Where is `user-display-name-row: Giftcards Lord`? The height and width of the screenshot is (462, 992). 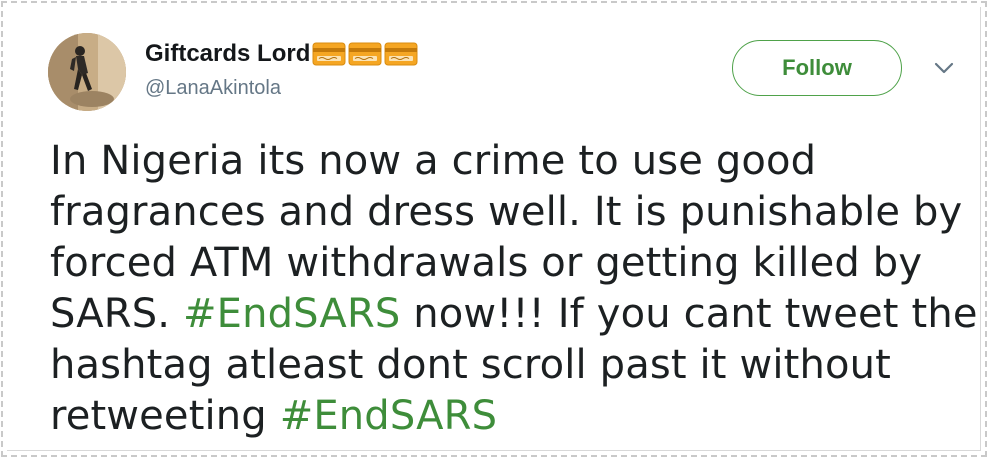 user-display-name-row: Giftcards Lord is located at coordinates (281, 54).